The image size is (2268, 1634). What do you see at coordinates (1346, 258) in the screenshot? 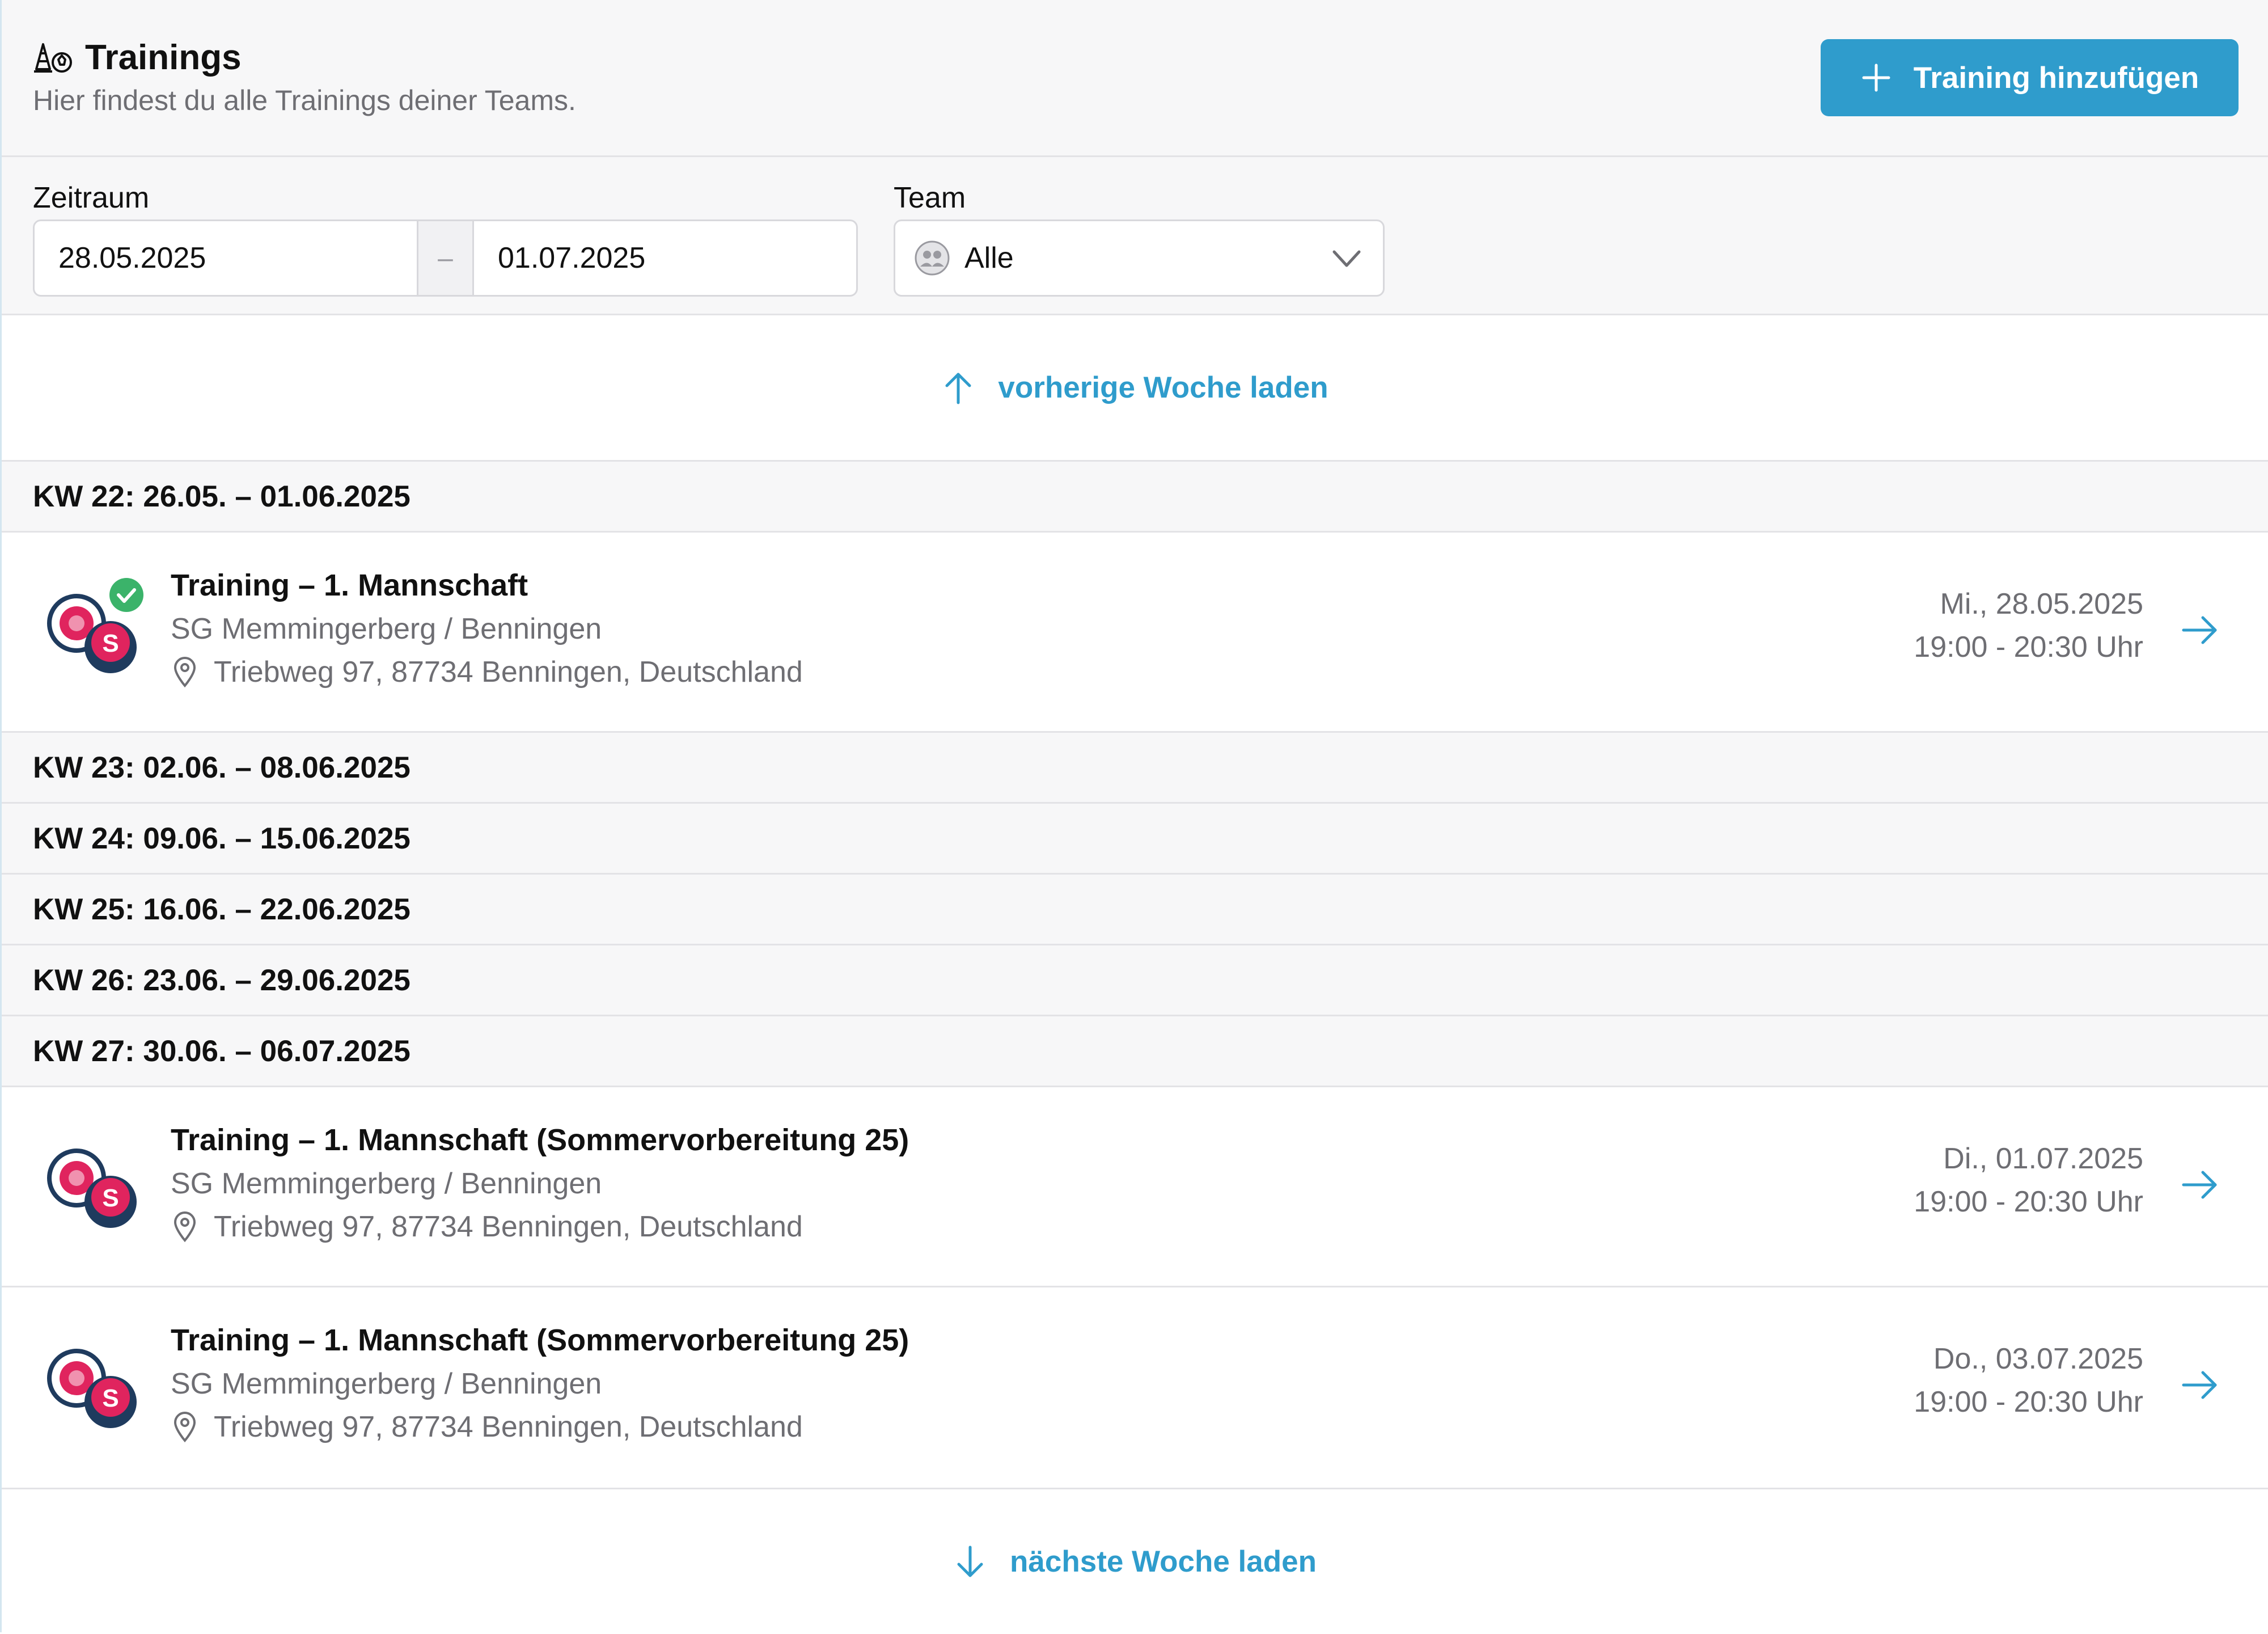
I see `chevron-down-icon` at bounding box center [1346, 258].